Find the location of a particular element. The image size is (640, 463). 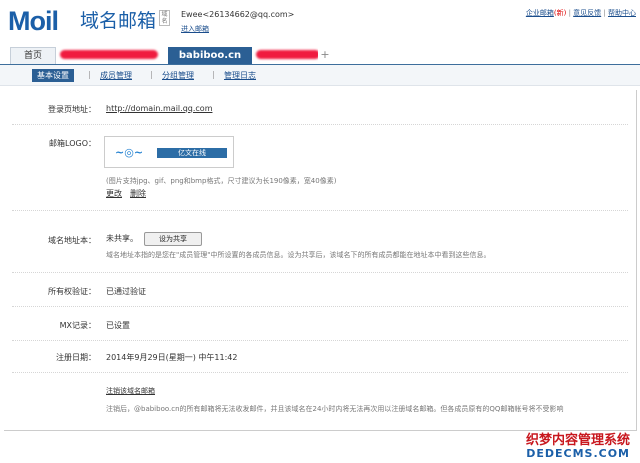

subnav-log-link: 管理日志 is located at coordinates (240, 75).